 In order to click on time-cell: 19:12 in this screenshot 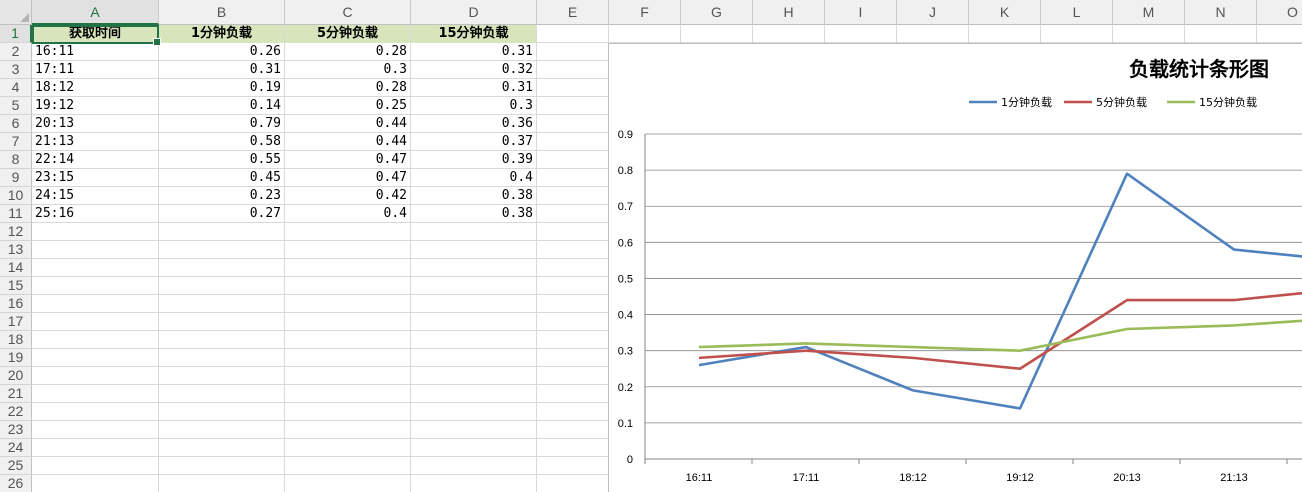, I will do `click(95, 106)`.